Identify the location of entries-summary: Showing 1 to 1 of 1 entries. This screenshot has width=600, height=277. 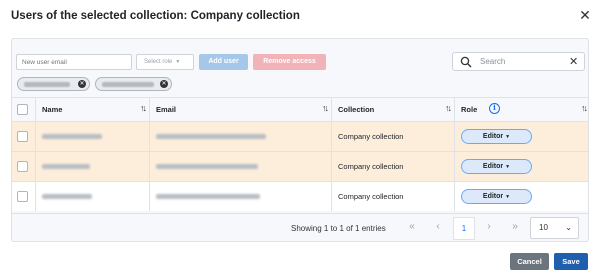
(338, 228).